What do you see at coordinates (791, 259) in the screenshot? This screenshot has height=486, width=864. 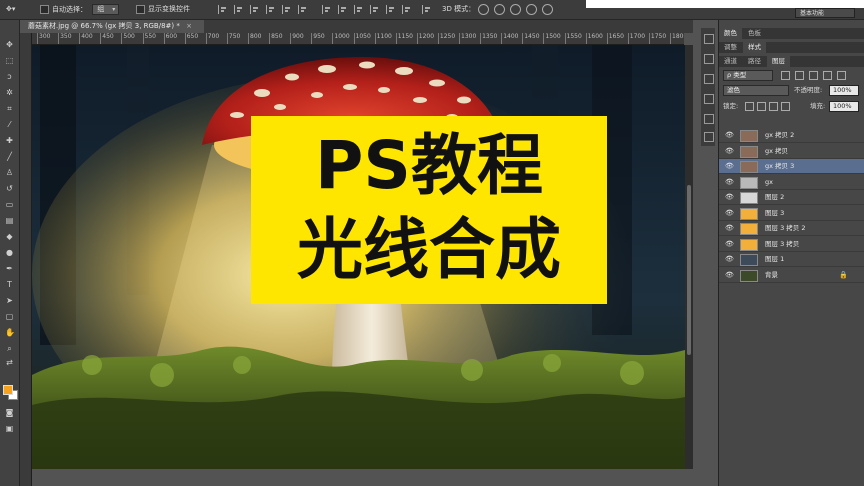 I see `layer-row: 👁 图层 1` at bounding box center [791, 259].